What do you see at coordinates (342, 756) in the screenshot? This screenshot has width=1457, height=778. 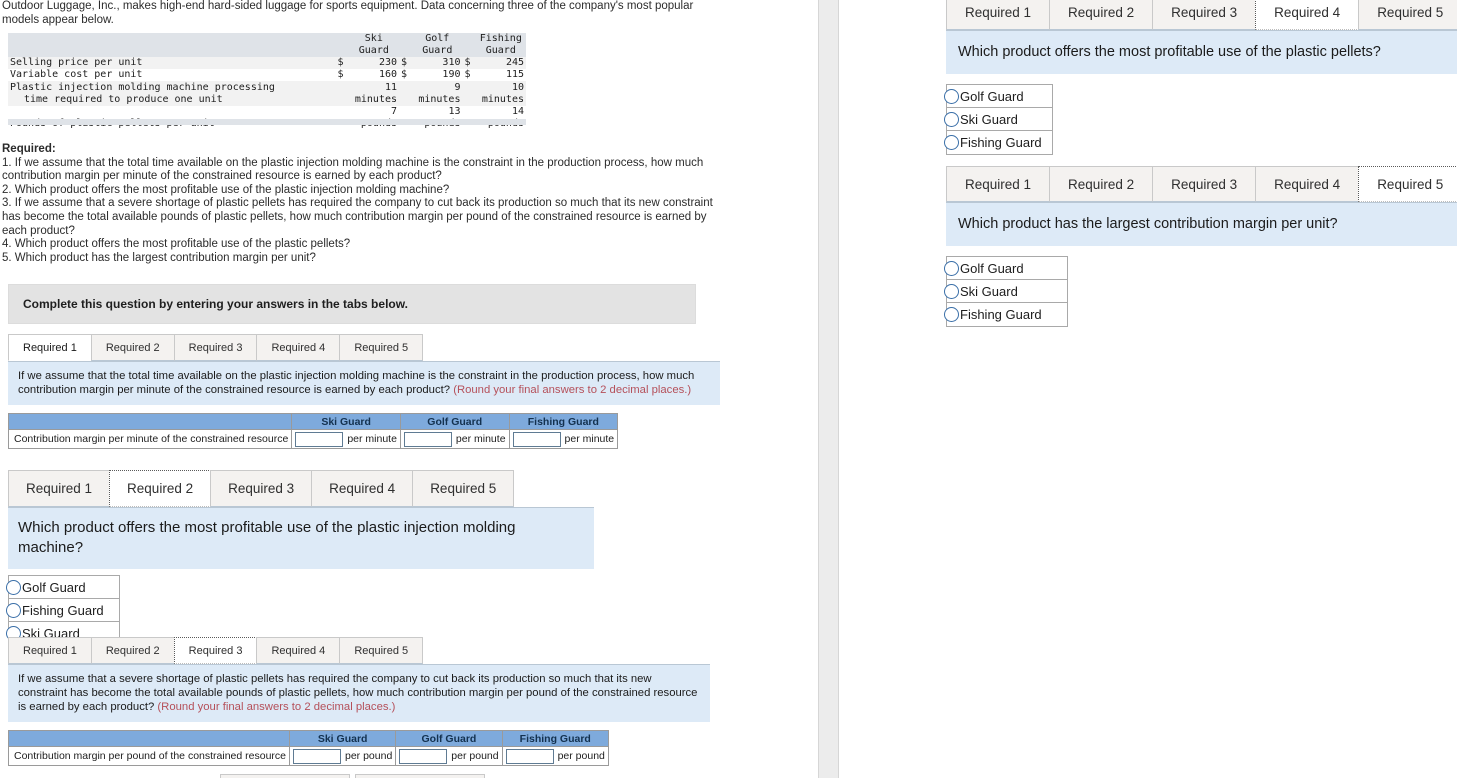 I see `answer-cell-ski: per pound` at bounding box center [342, 756].